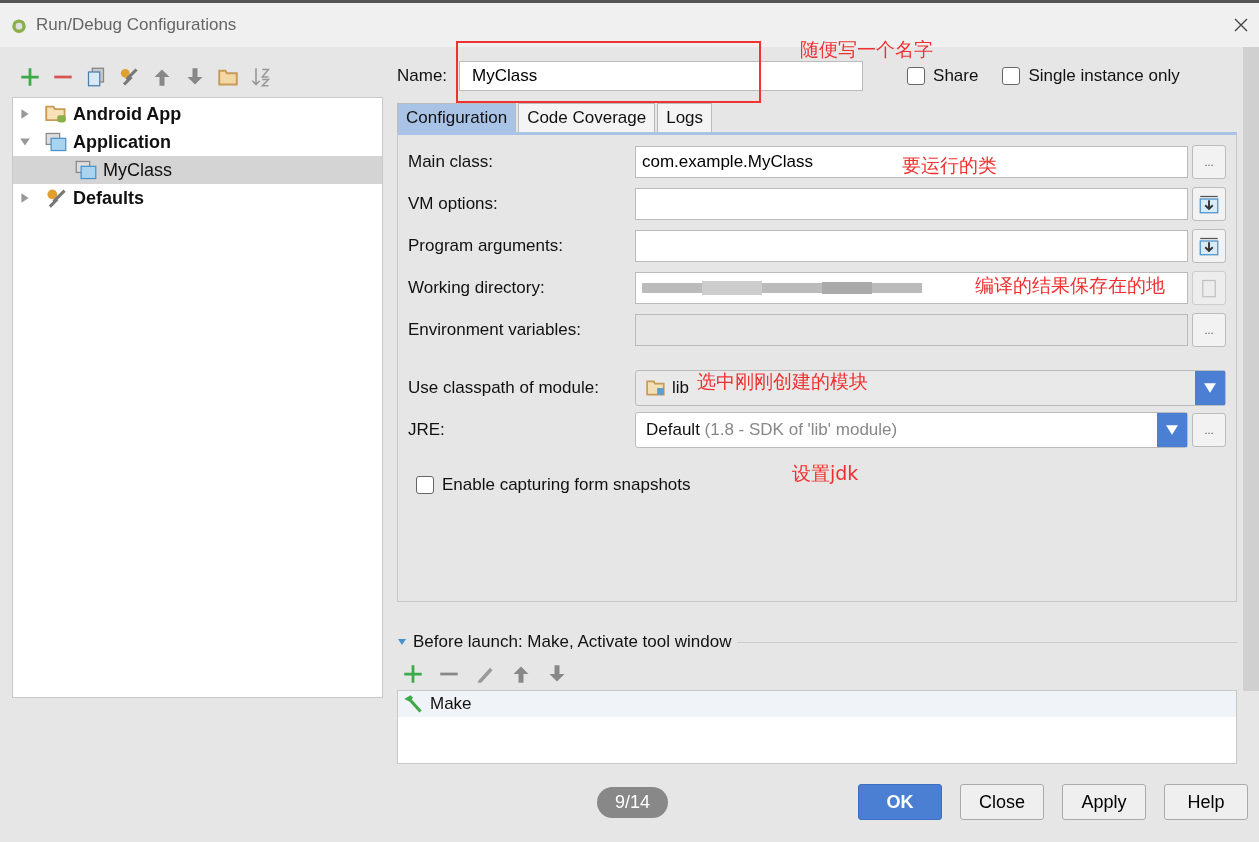 The width and height of the screenshot is (1259, 842). Describe the element at coordinates (1206, 802) in the screenshot. I see `dialog-button: Help` at that location.